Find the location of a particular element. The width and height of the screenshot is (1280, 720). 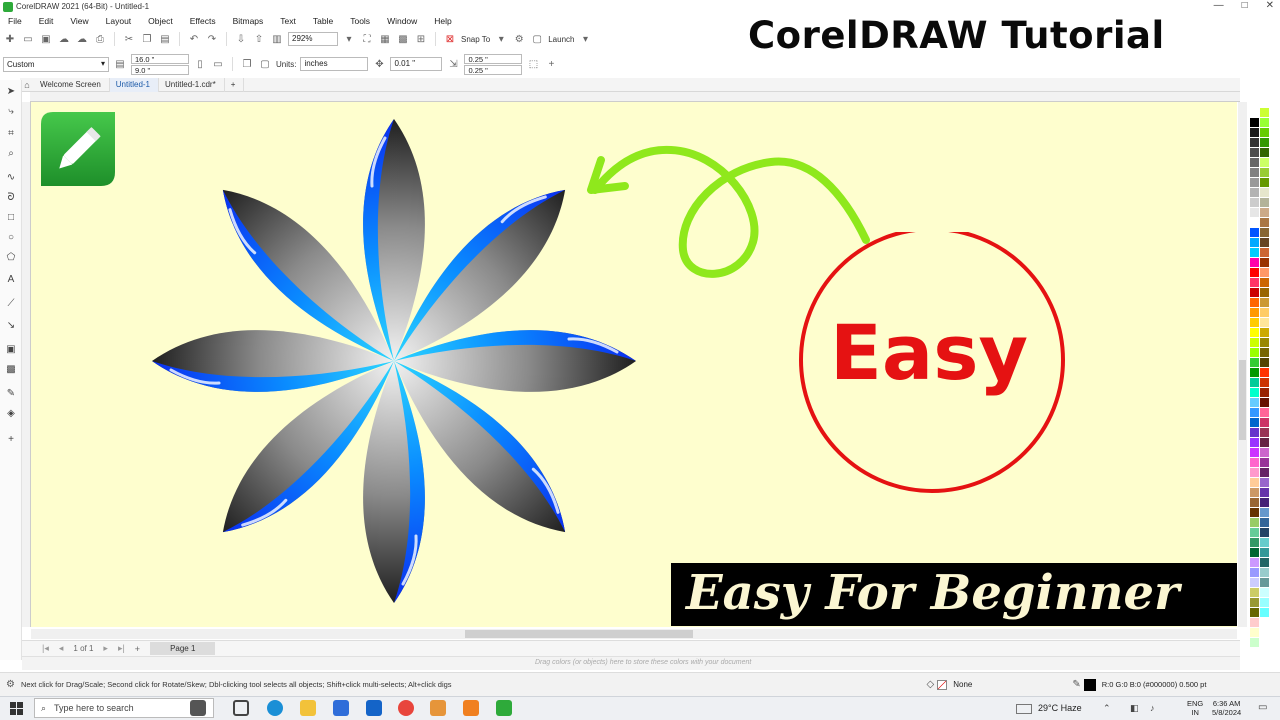

import-icon: ⇩ is located at coordinates (241, 39).